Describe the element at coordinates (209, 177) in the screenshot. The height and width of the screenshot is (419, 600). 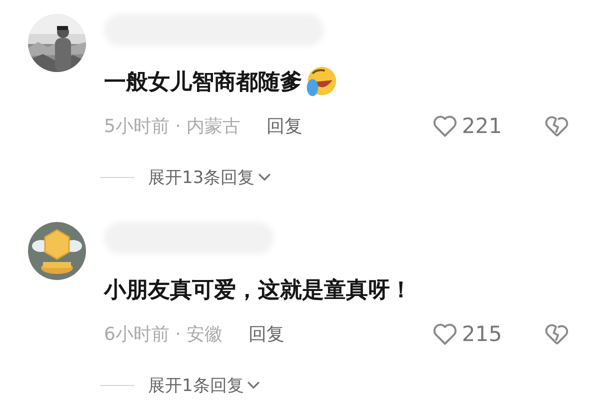
I see `expand-replies-button: 展开13条回复` at that location.